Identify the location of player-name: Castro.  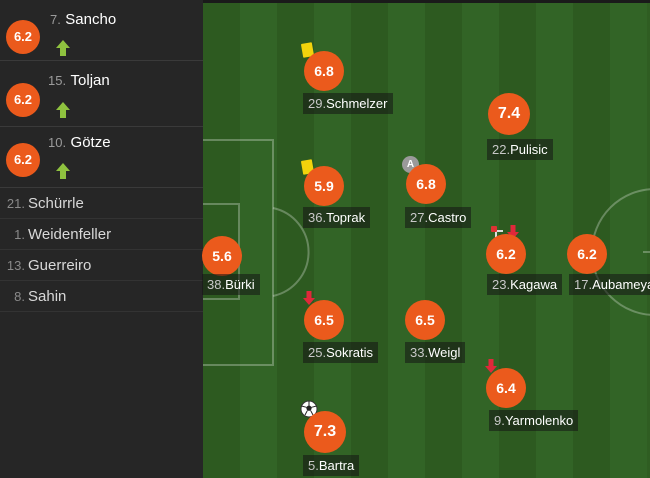
(447, 217).